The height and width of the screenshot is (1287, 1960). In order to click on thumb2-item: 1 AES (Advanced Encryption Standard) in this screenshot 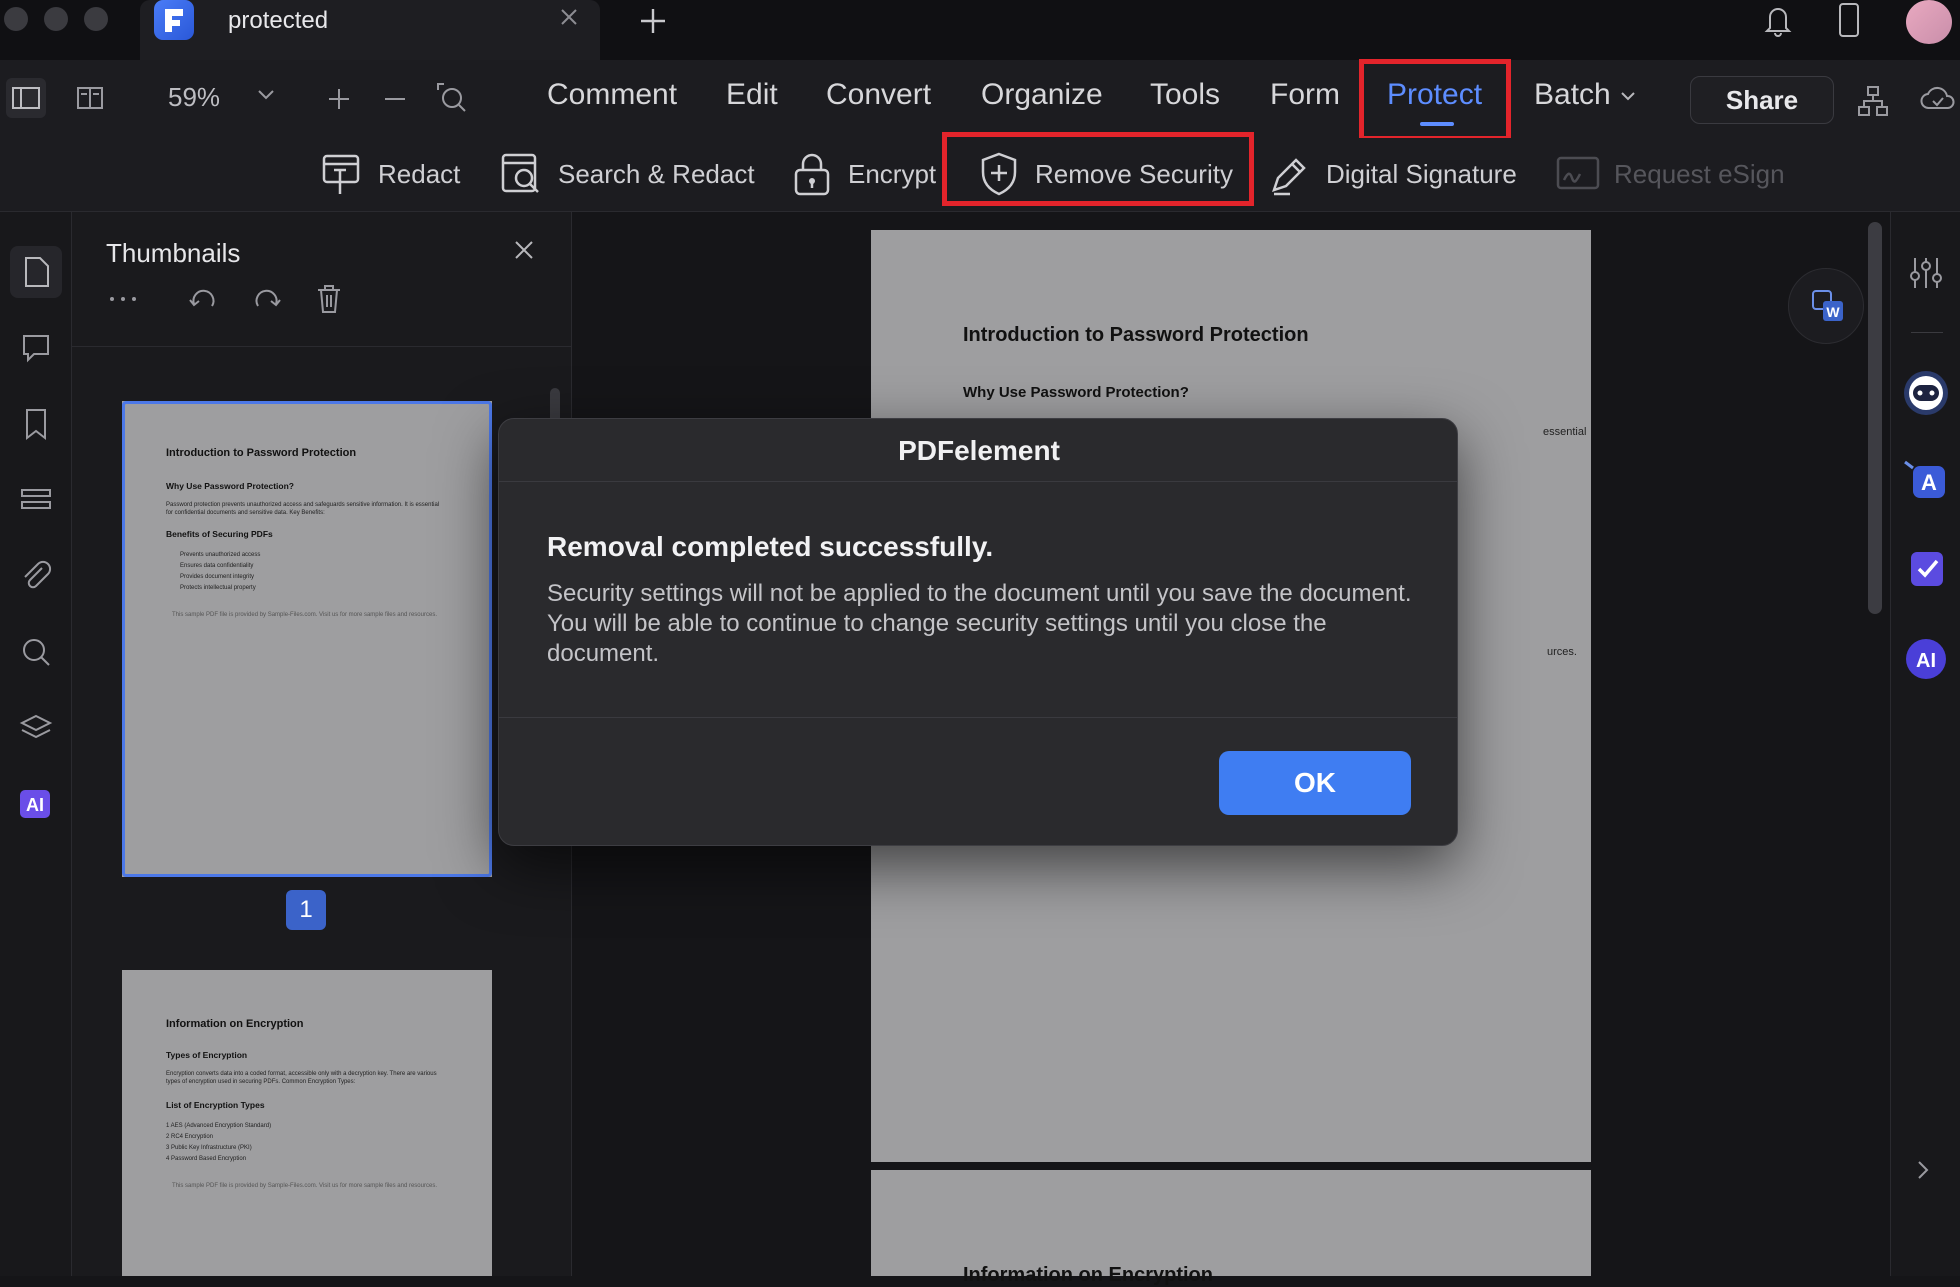, I will do `click(219, 1126)`.